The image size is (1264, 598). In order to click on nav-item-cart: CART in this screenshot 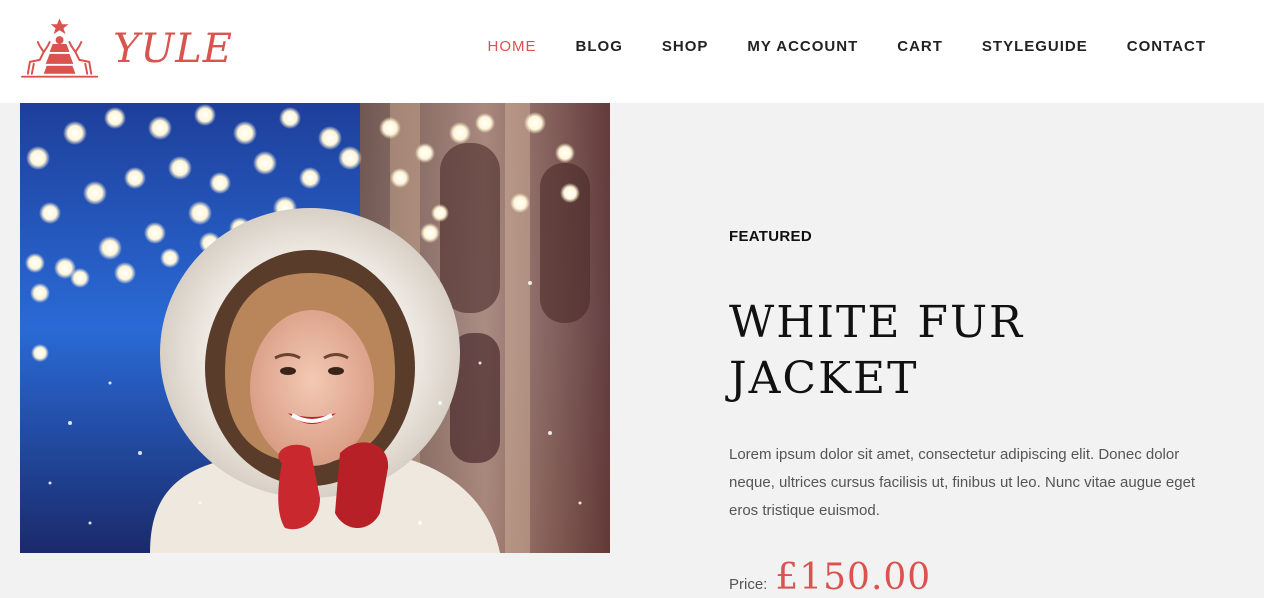, I will do `click(920, 46)`.